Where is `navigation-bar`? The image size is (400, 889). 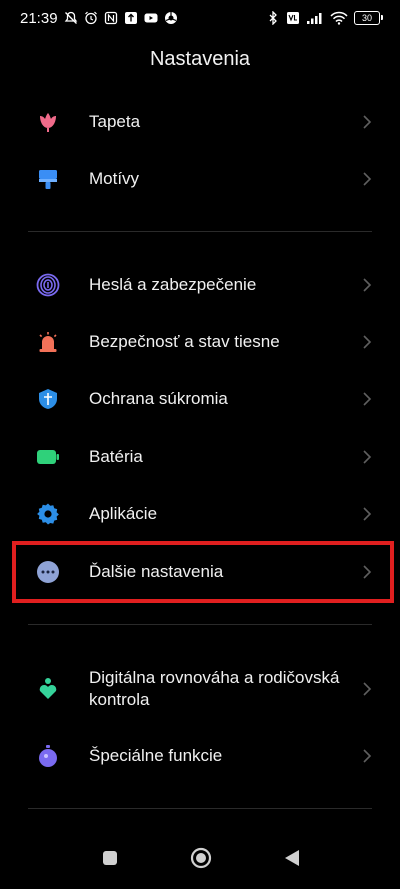 navigation-bar is located at coordinates (200, 861).